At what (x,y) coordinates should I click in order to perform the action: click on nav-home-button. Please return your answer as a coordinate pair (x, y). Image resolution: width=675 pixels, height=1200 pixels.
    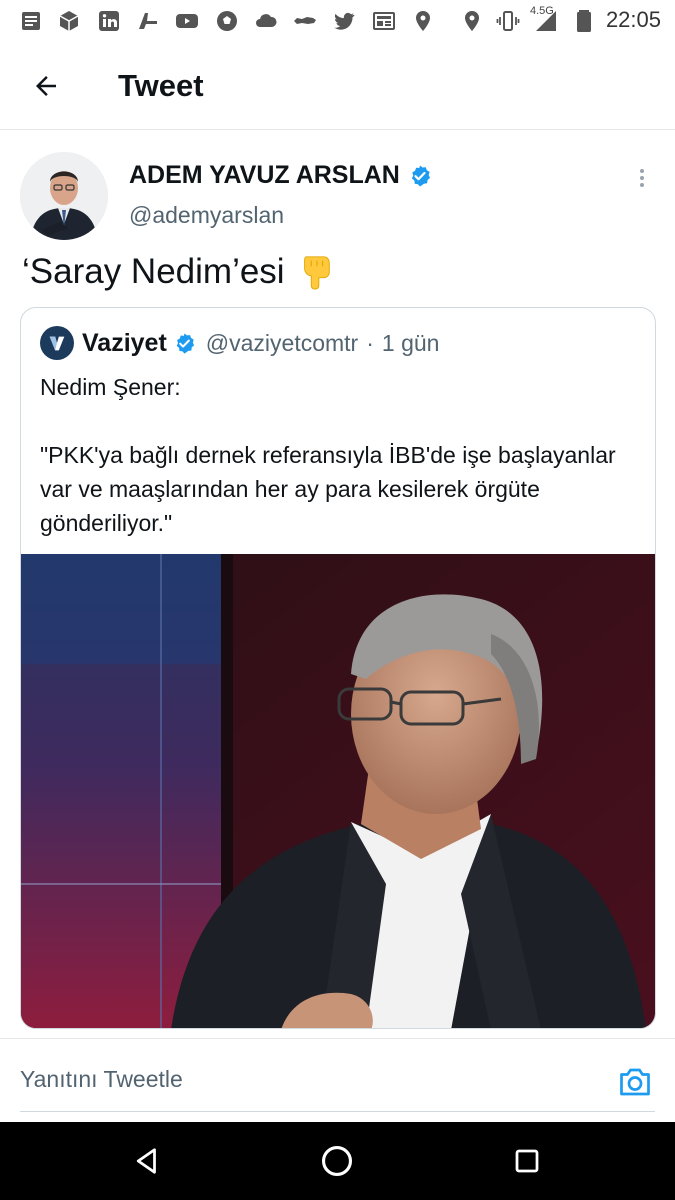
    Looking at the image, I should click on (337, 1161).